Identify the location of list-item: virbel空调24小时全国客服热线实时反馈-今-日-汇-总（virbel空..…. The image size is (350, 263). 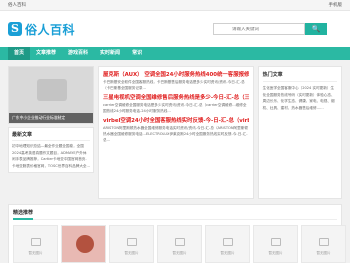
(176, 130).